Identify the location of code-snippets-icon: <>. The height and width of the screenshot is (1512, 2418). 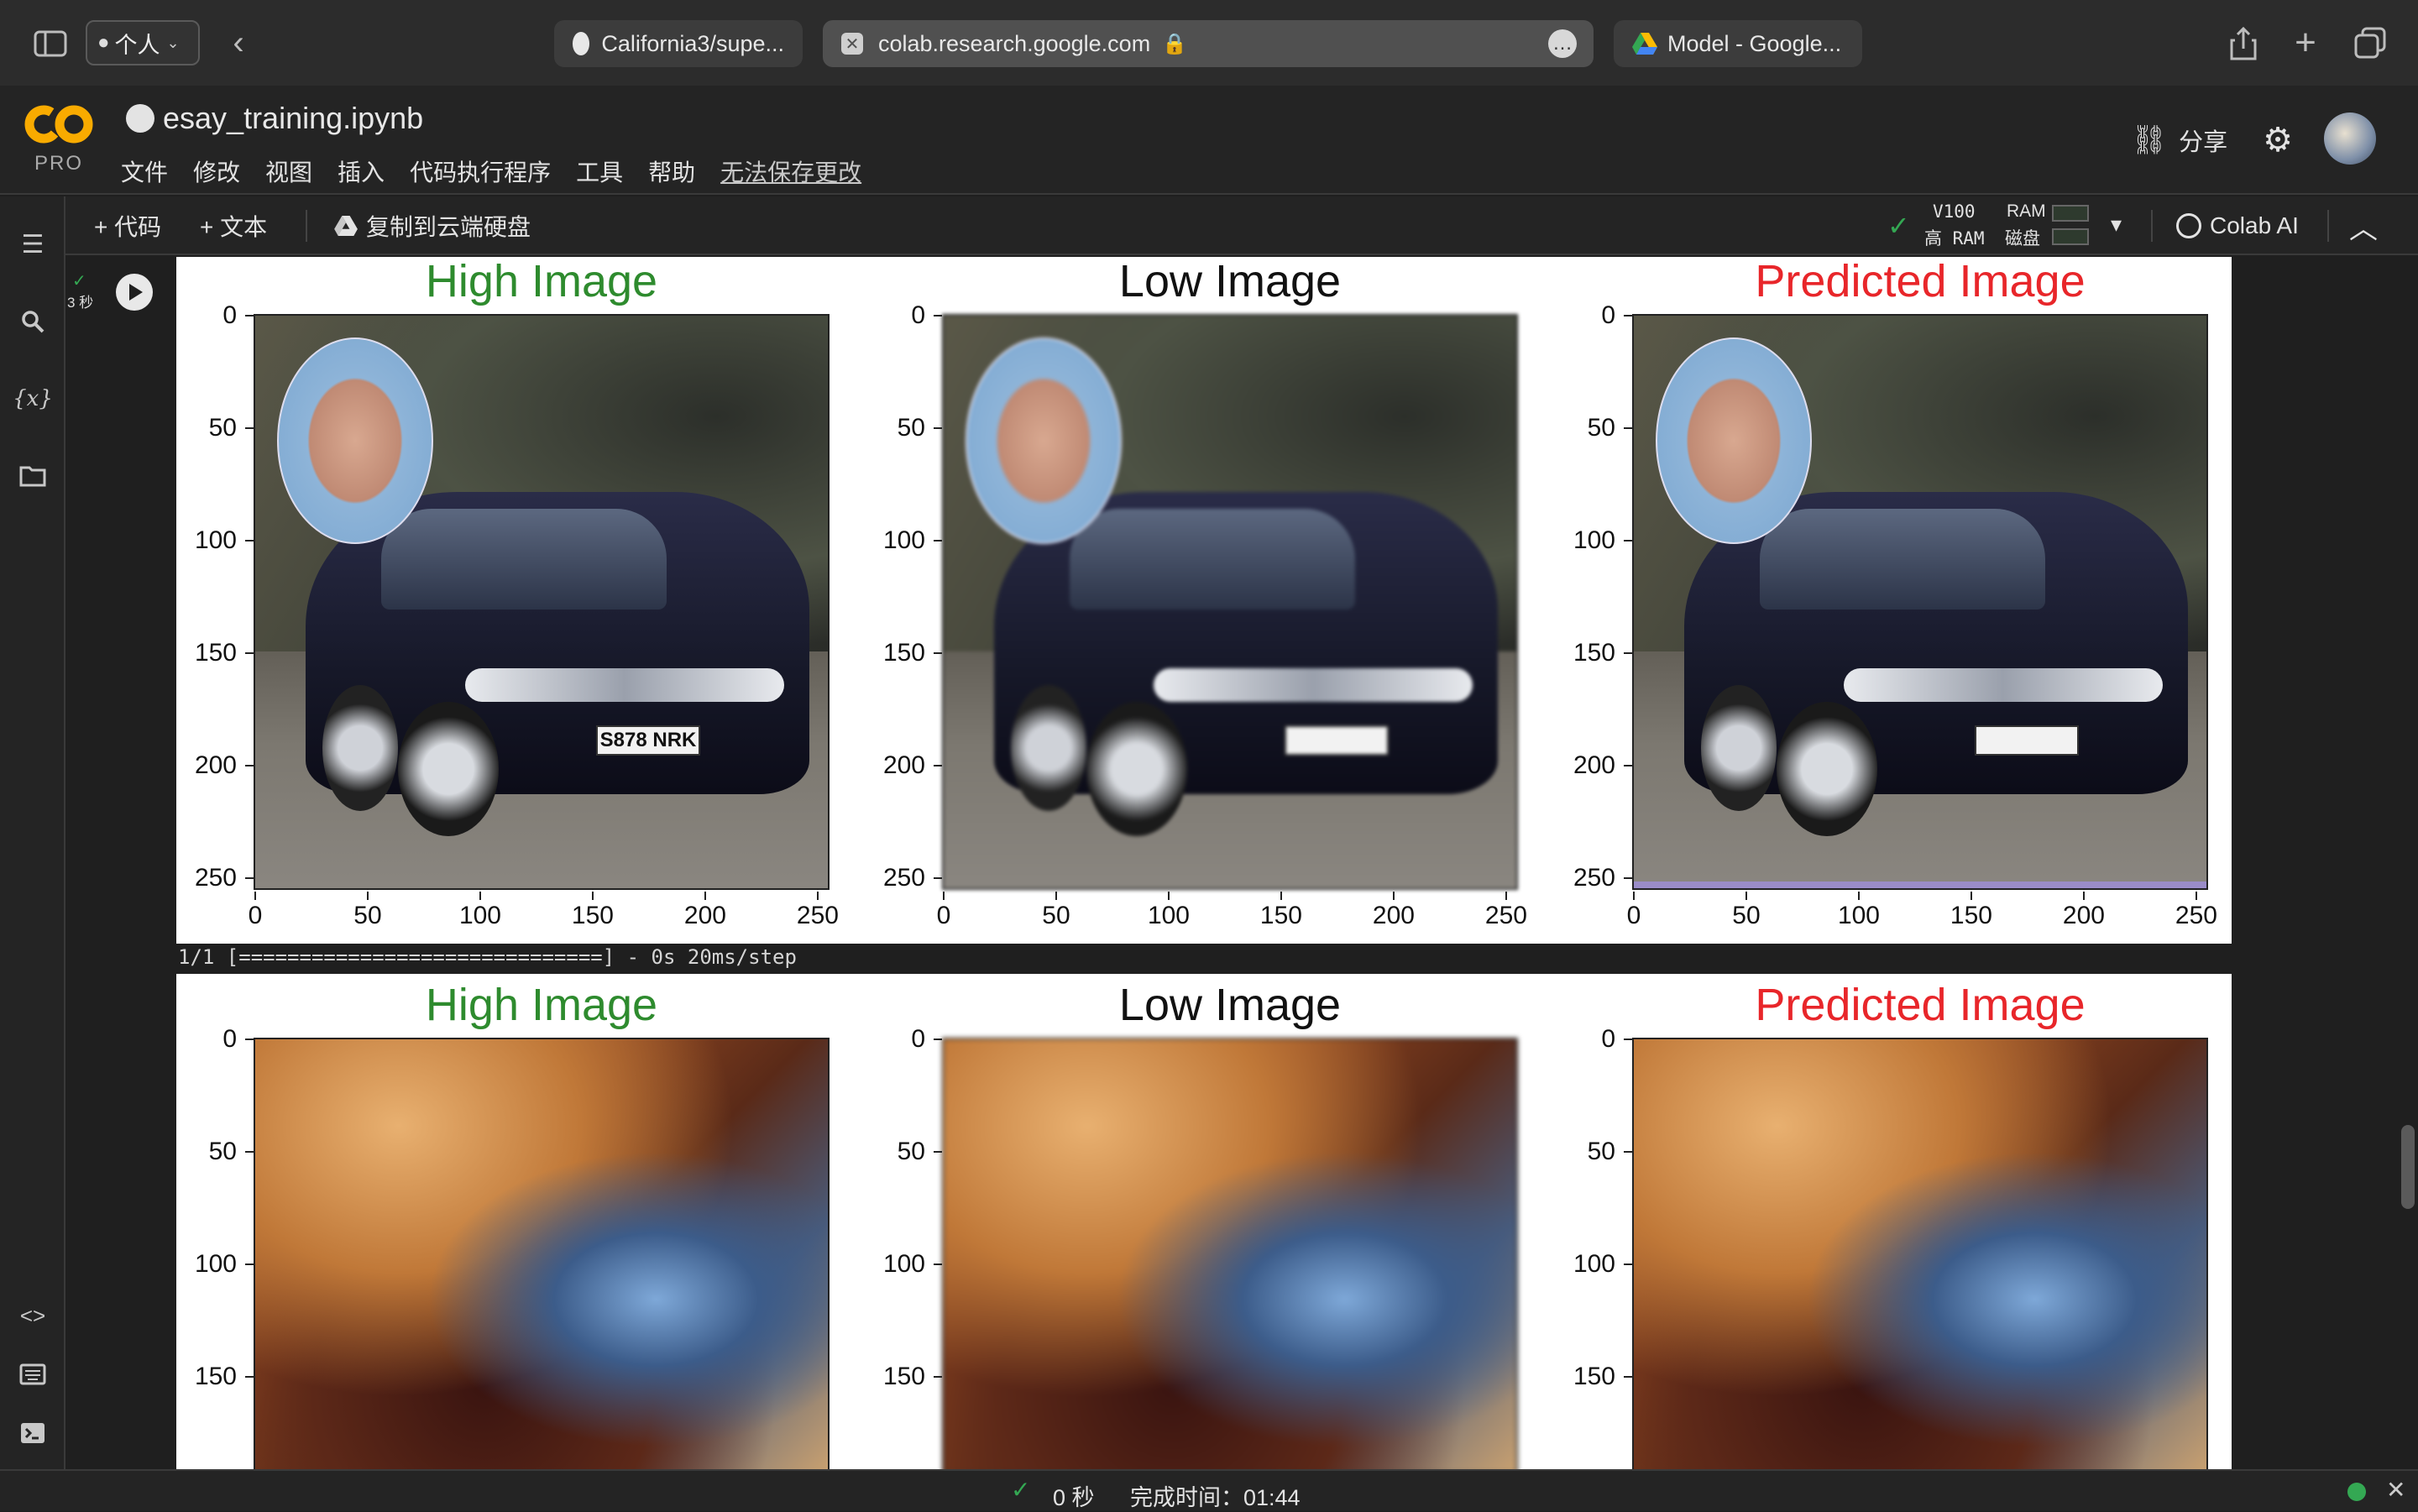
(32, 1315).